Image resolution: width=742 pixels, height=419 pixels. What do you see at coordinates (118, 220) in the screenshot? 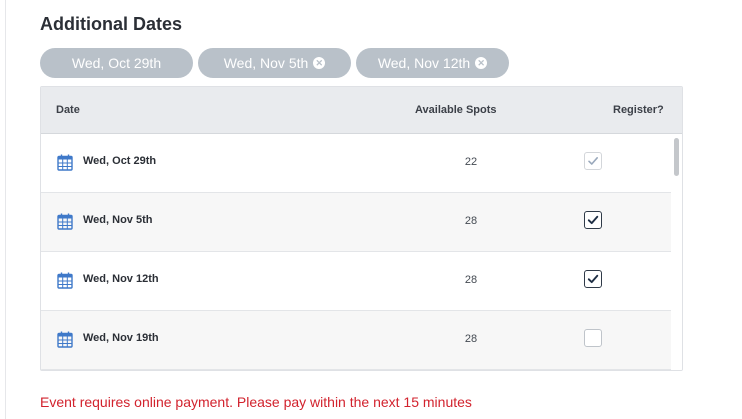
I see `row-date: Wed, Nov 5th` at bounding box center [118, 220].